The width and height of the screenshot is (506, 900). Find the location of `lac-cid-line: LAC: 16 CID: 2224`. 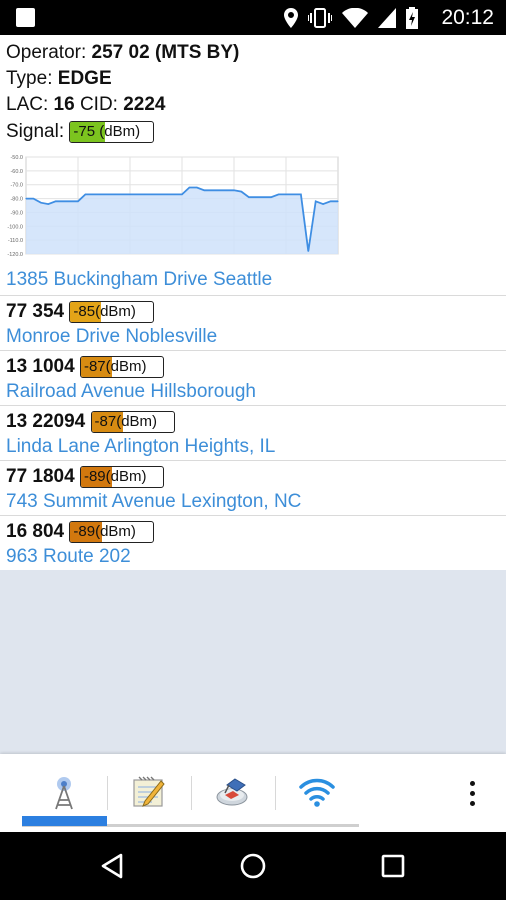

lac-cid-line: LAC: 16 CID: 2224 is located at coordinates (86, 105).